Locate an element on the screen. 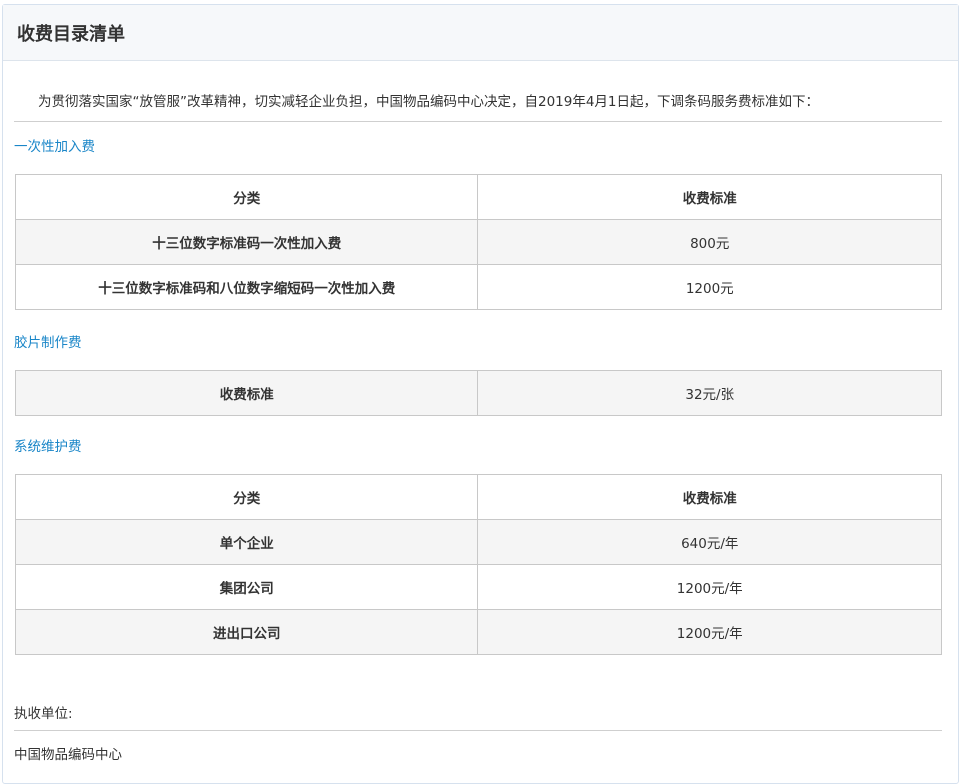 The image size is (969, 784). row-label: 十三位数字标准码一次性加入费 is located at coordinates (246, 242).